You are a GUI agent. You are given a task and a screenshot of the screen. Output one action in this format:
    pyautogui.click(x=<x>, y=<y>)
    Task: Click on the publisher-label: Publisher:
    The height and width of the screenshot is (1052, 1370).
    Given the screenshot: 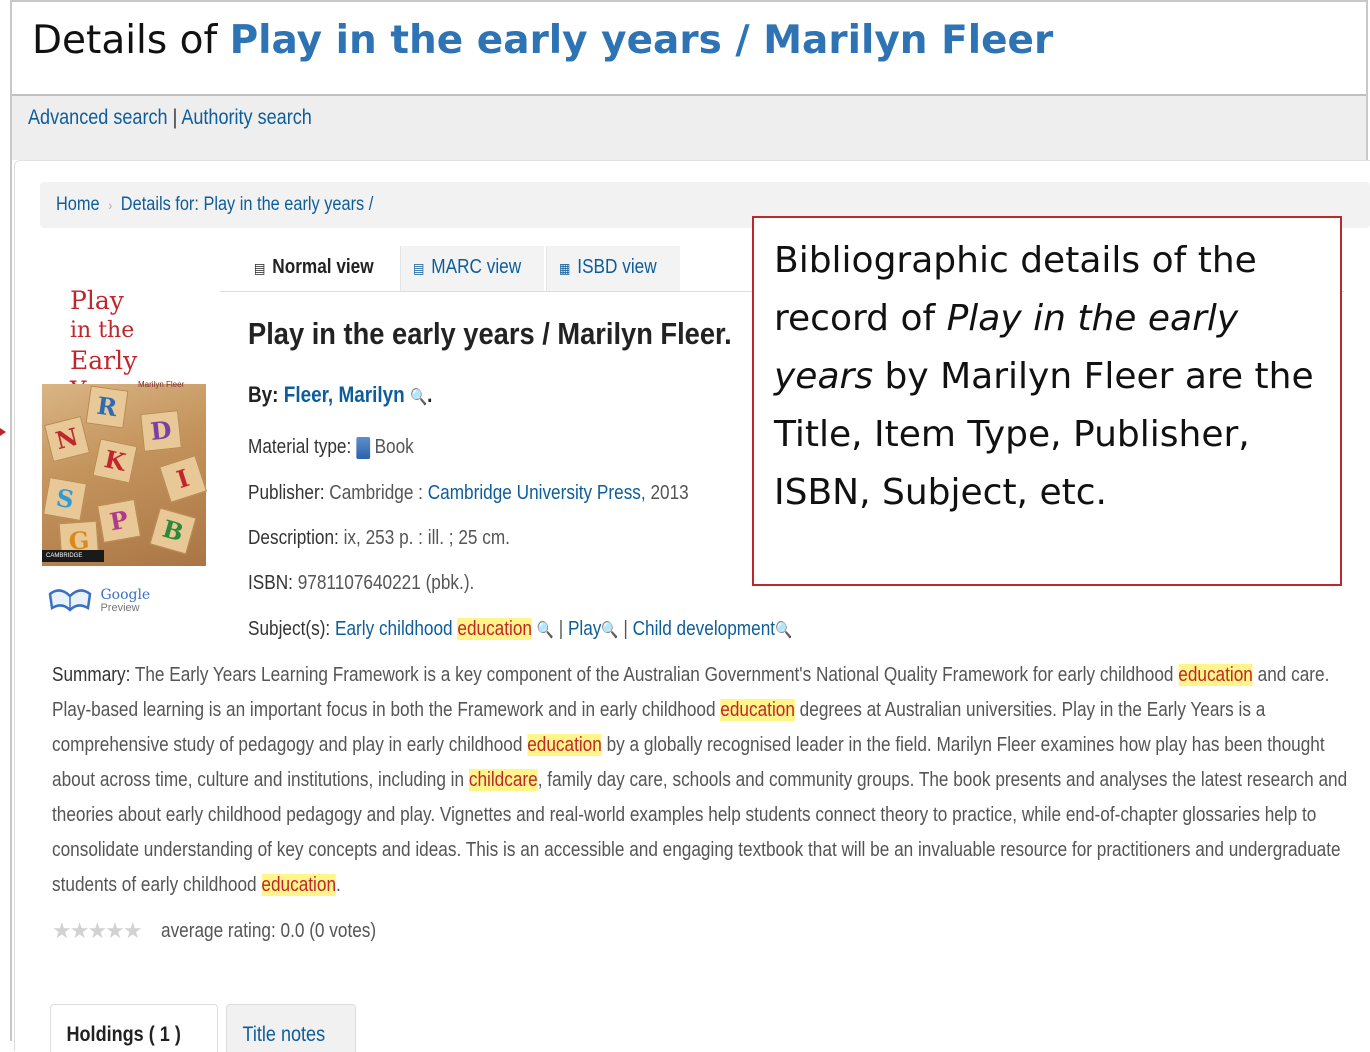 What is the action you would take?
    pyautogui.click(x=286, y=493)
    